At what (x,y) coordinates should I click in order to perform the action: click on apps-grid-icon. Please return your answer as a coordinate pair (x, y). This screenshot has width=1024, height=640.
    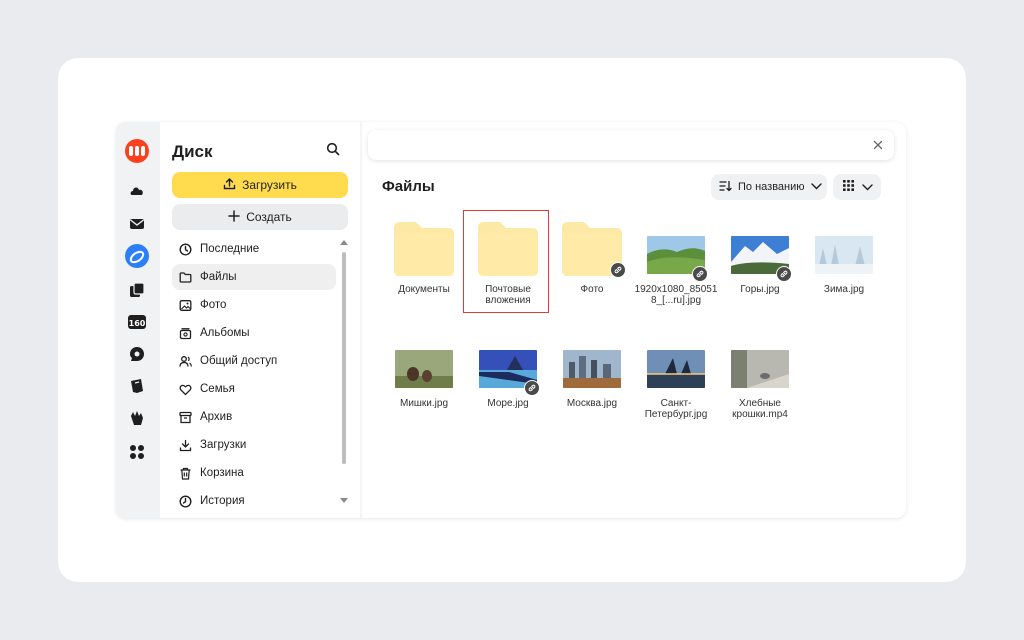
    Looking at the image, I should click on (137, 452).